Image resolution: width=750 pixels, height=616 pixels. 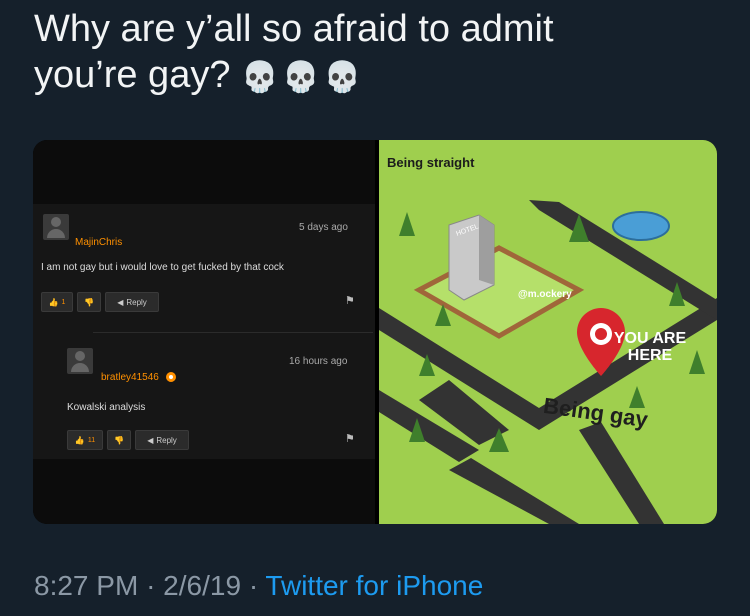 I want to click on comment-time: 16 hours ago, so click(x=318, y=361).